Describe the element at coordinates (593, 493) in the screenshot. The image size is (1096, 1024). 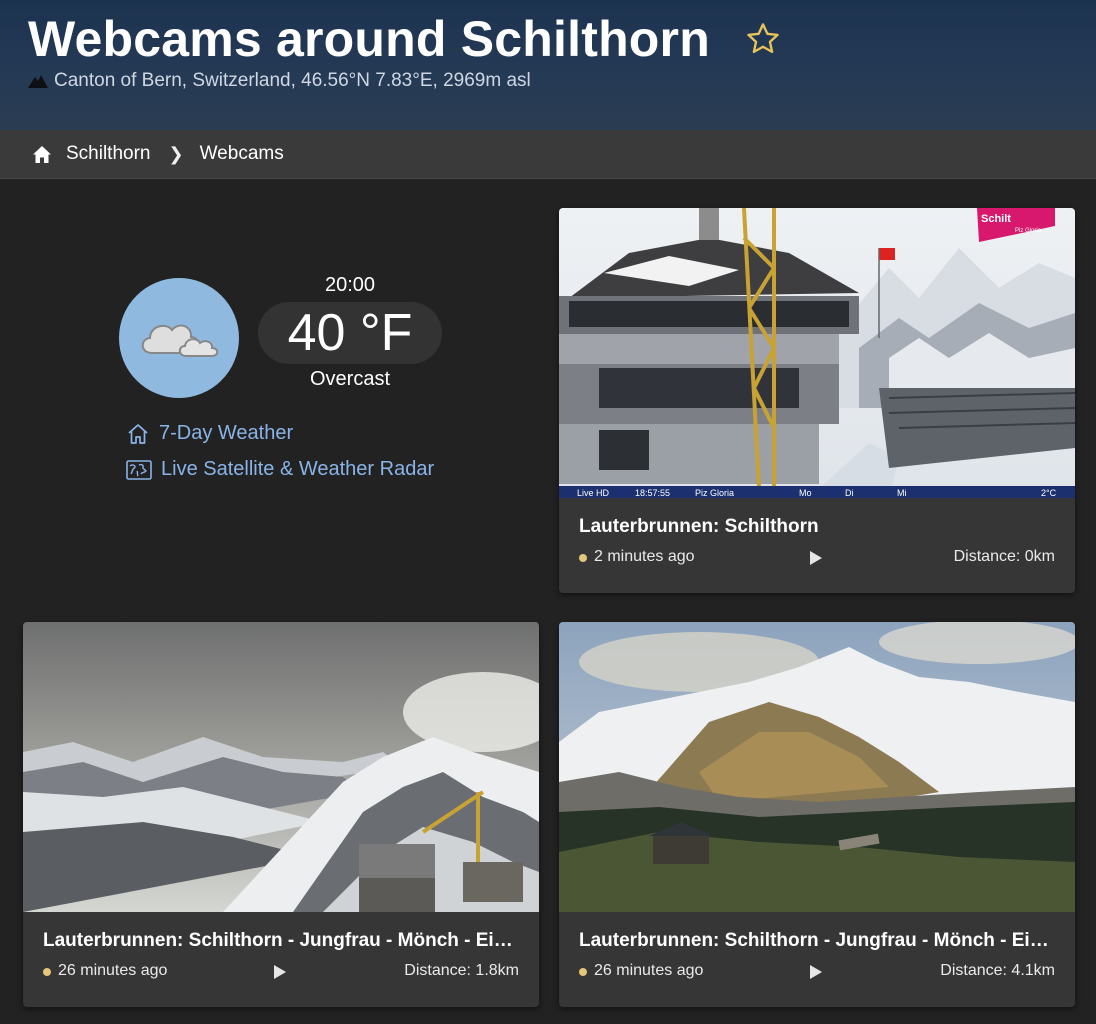
I see `overlay-live: Live HD` at that location.